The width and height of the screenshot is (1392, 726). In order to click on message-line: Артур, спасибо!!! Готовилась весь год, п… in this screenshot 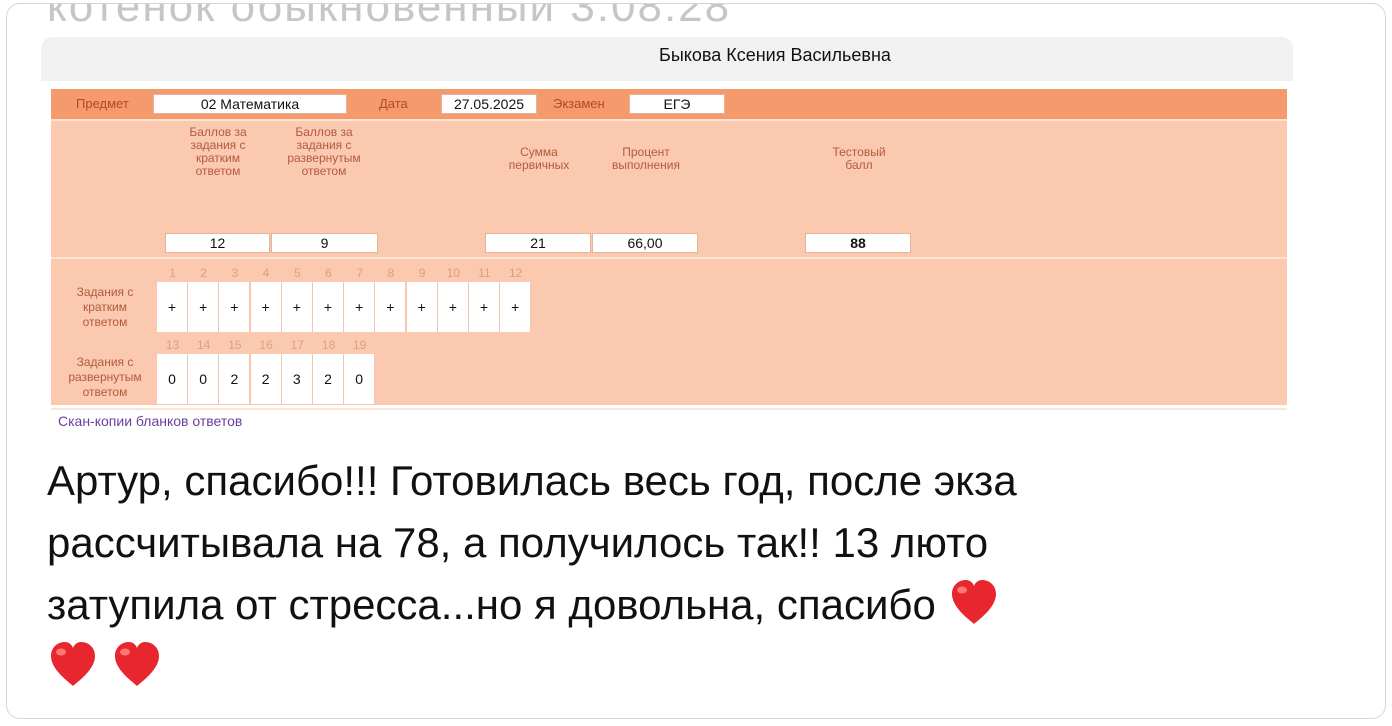, I will do `click(532, 480)`.